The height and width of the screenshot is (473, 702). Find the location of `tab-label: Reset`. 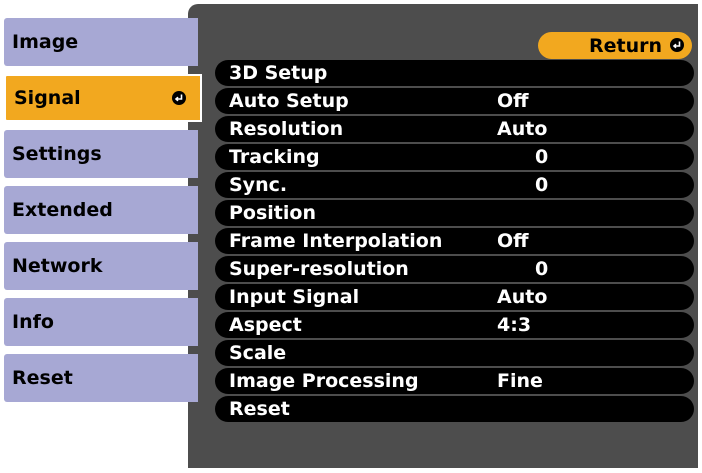

tab-label: Reset is located at coordinates (42, 378).